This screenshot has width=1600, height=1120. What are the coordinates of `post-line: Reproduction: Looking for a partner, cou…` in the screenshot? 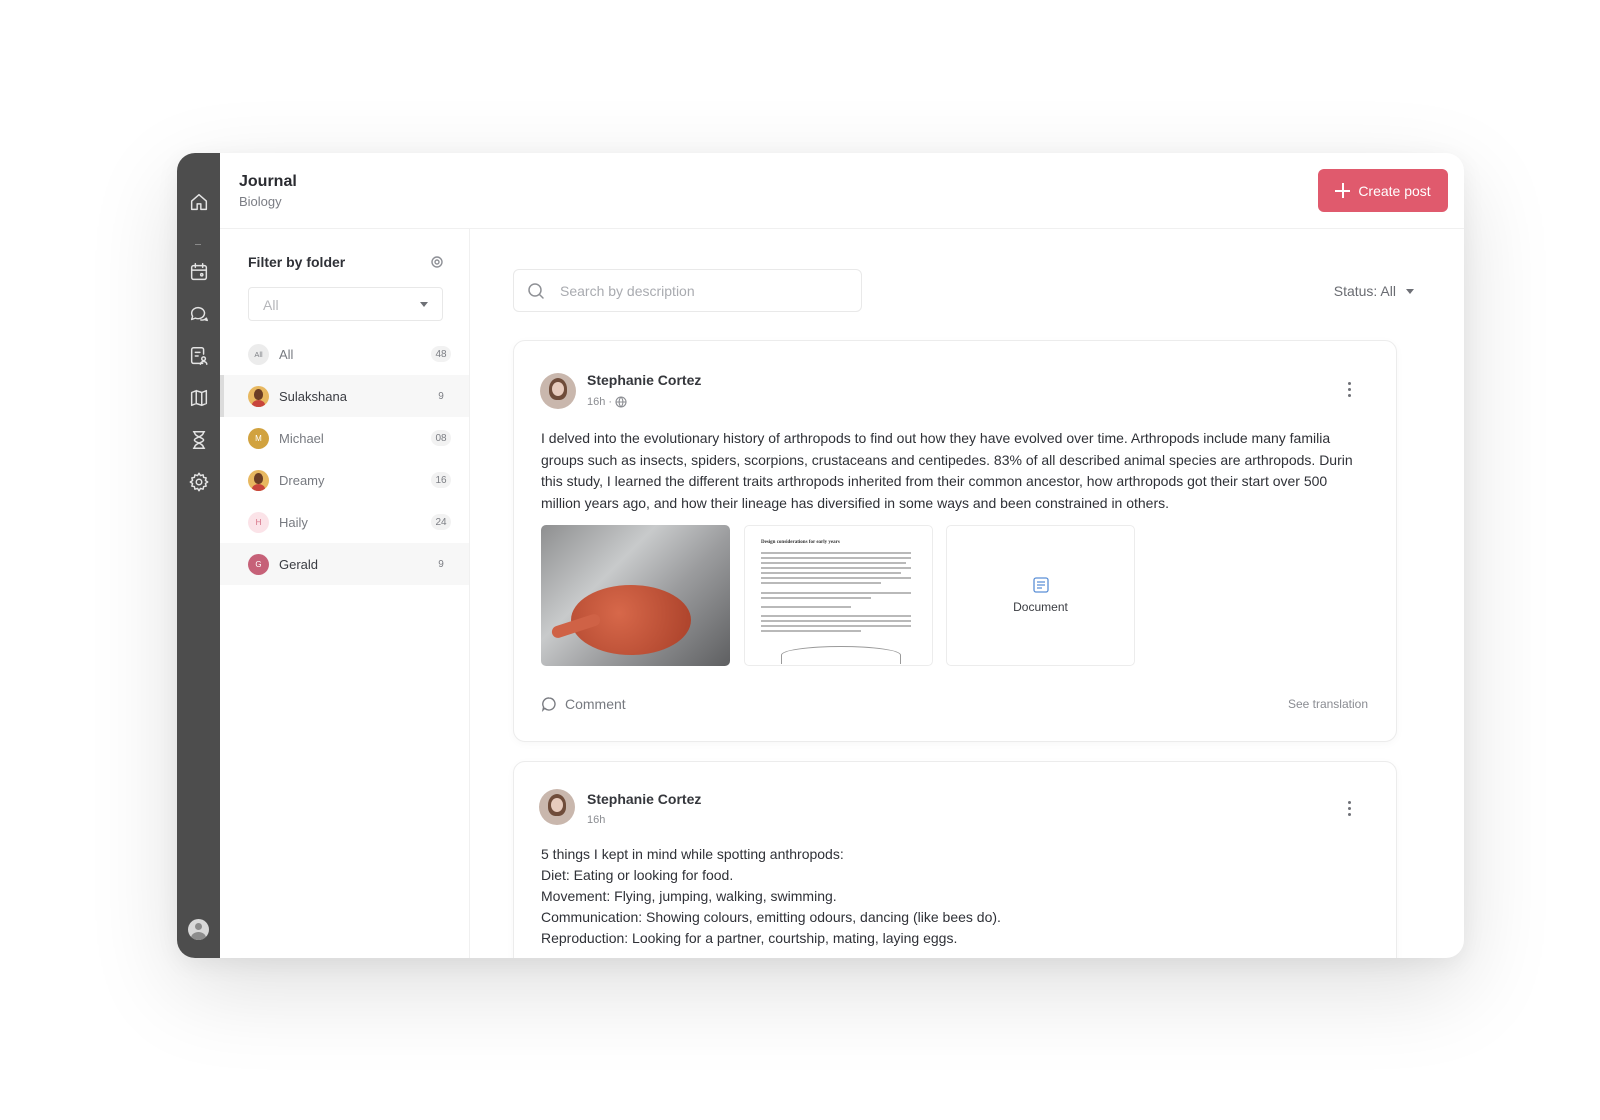 It's located at (749, 938).